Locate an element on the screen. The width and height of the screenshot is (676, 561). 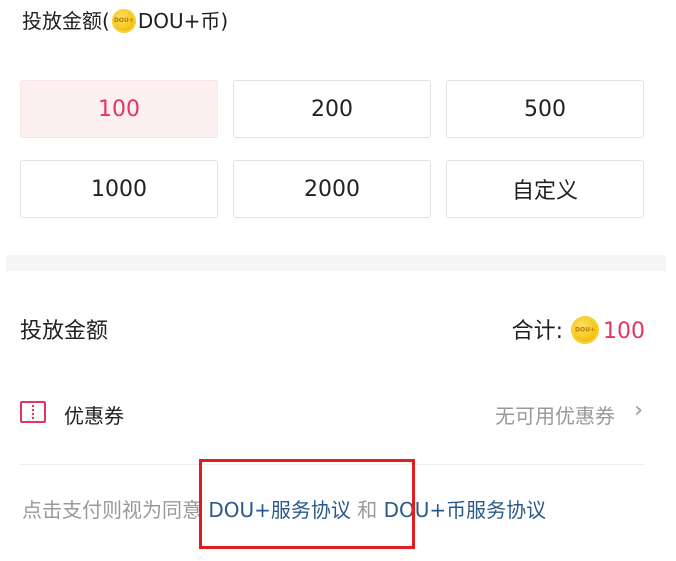
amount-header: 投放金额( DOU+币) is located at coordinates (125, 21).